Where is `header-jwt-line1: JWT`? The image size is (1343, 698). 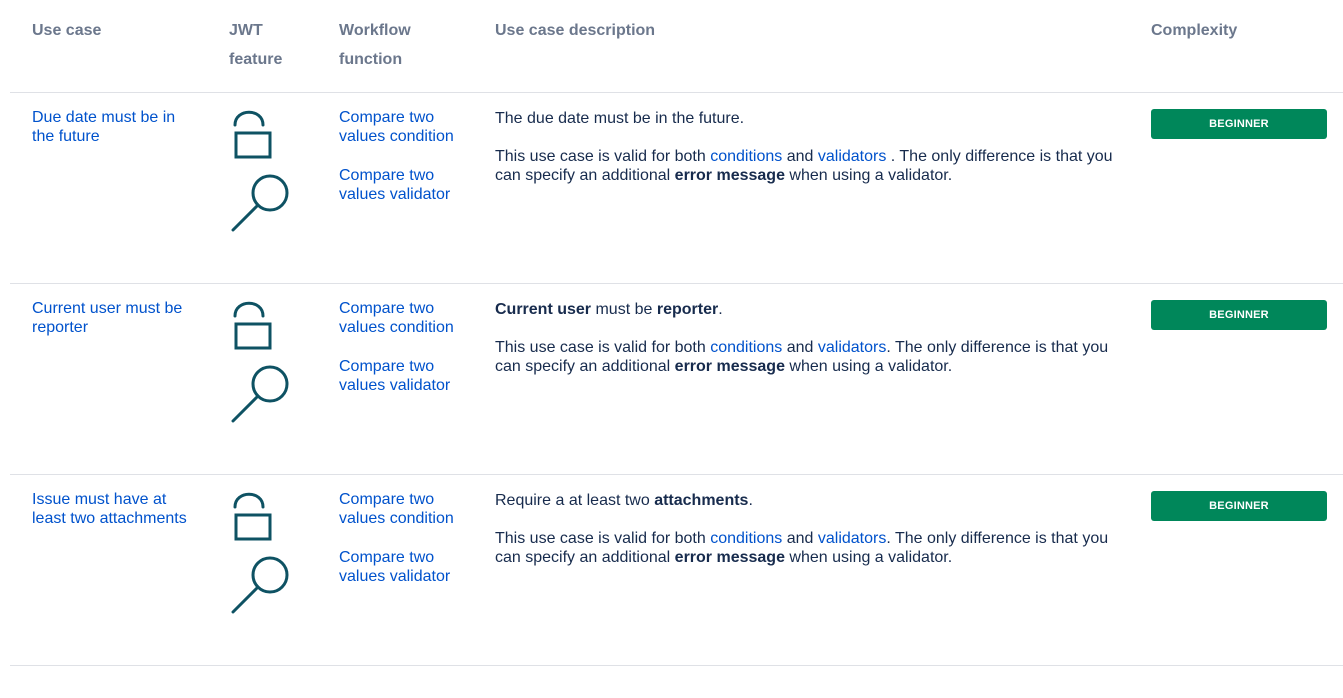
header-jwt-line1: JWT is located at coordinates (246, 30).